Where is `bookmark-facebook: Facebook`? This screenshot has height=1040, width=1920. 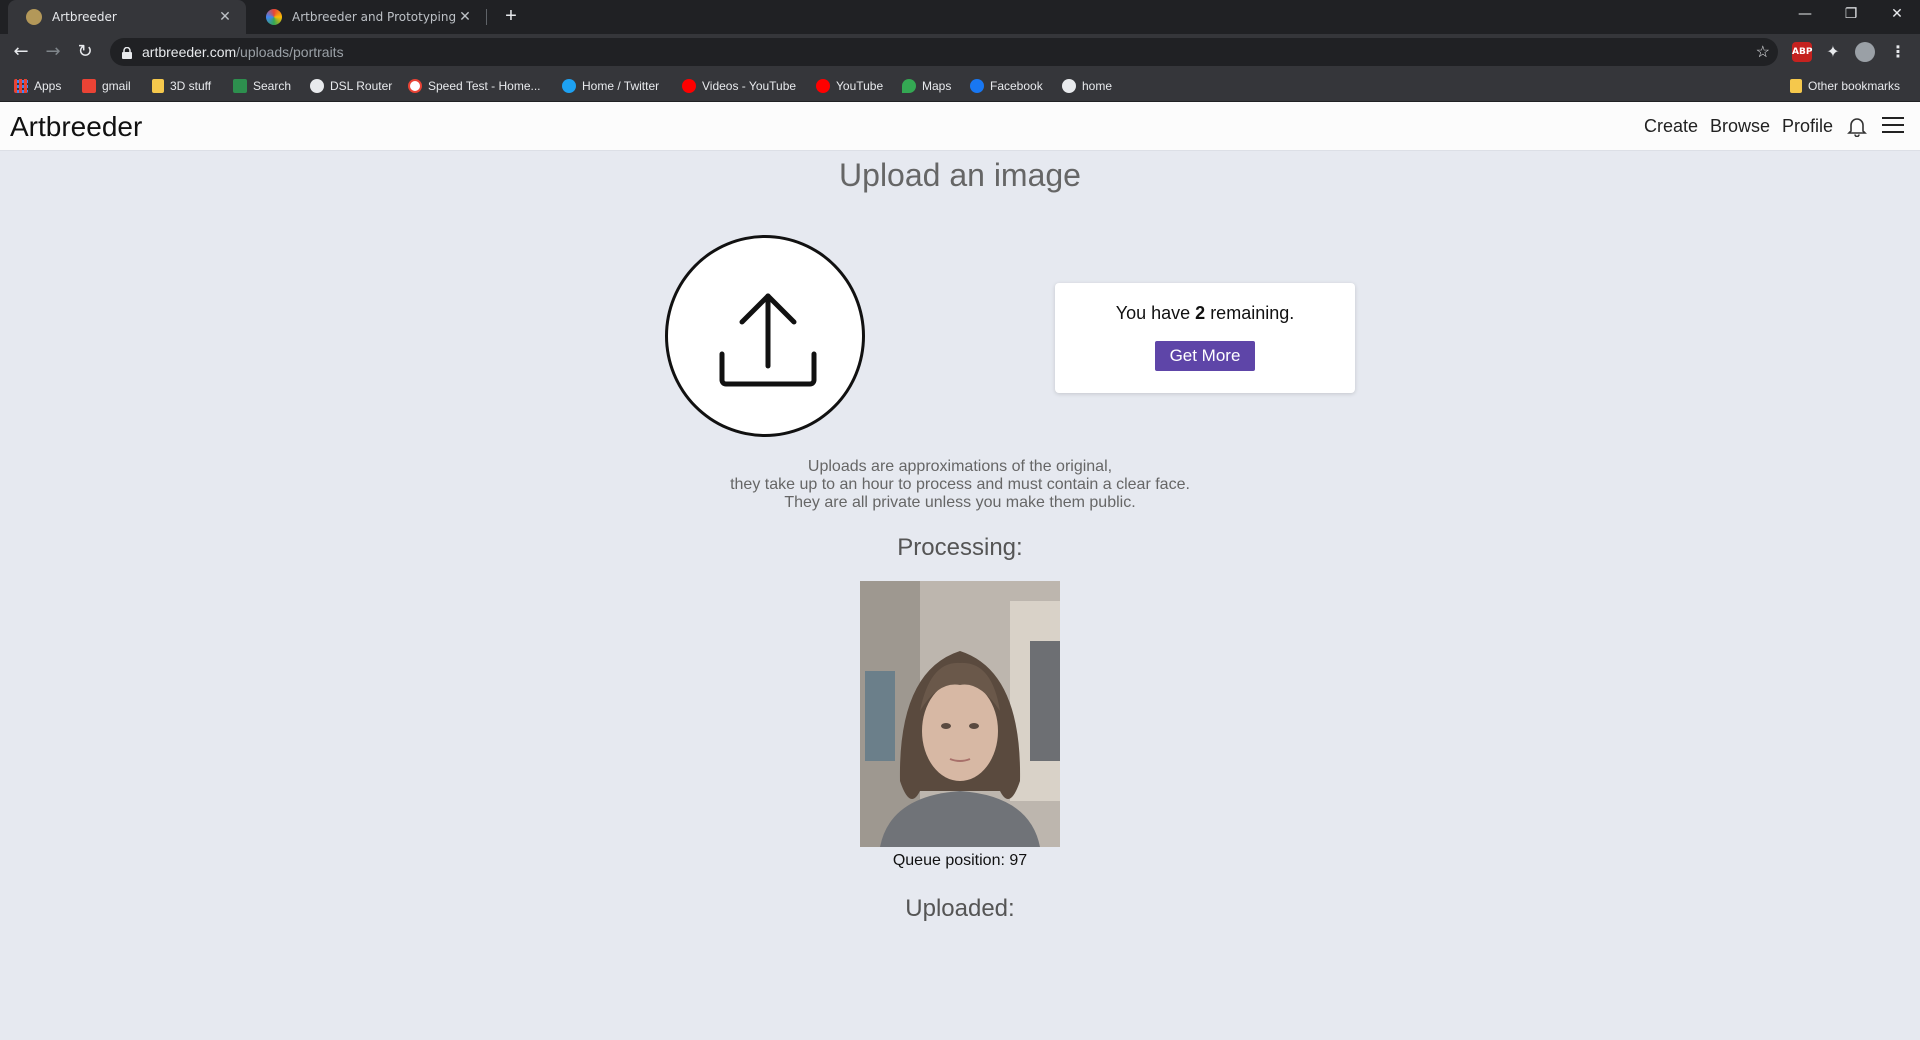 bookmark-facebook: Facebook is located at coordinates (1006, 86).